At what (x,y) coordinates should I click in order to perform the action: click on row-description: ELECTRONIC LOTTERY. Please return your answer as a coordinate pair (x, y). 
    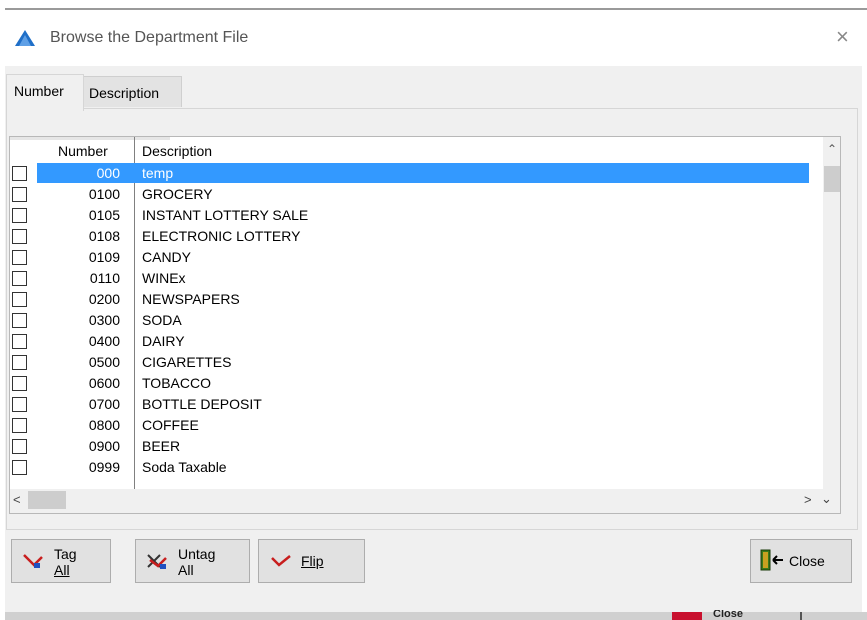
    Looking at the image, I should click on (221, 236).